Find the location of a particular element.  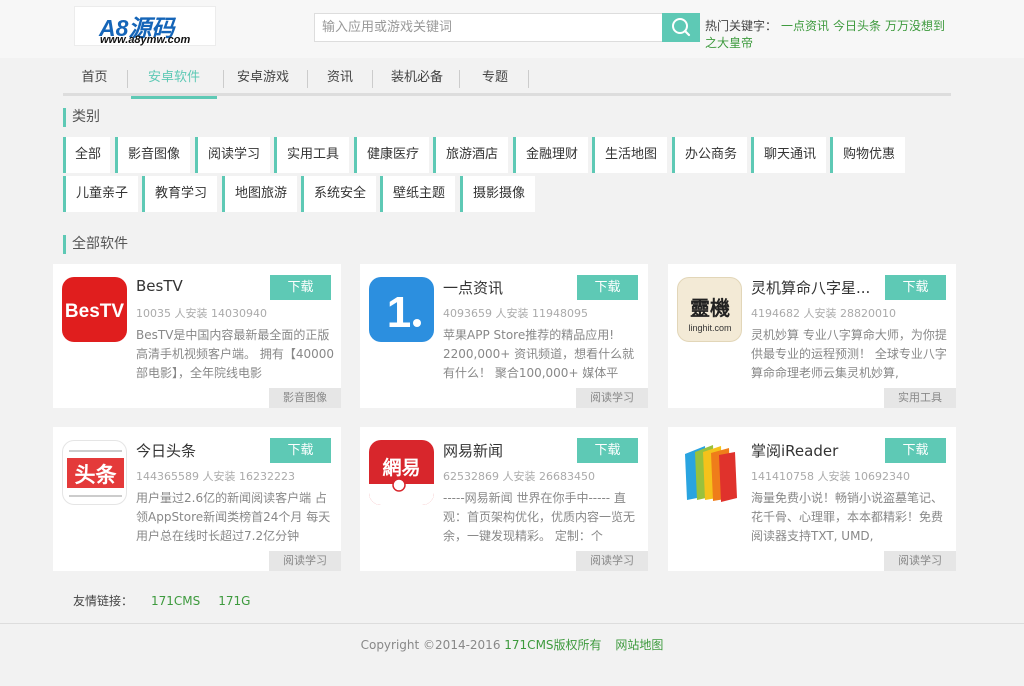

hot-keyword-link: 一点资讯 is located at coordinates (805, 26).